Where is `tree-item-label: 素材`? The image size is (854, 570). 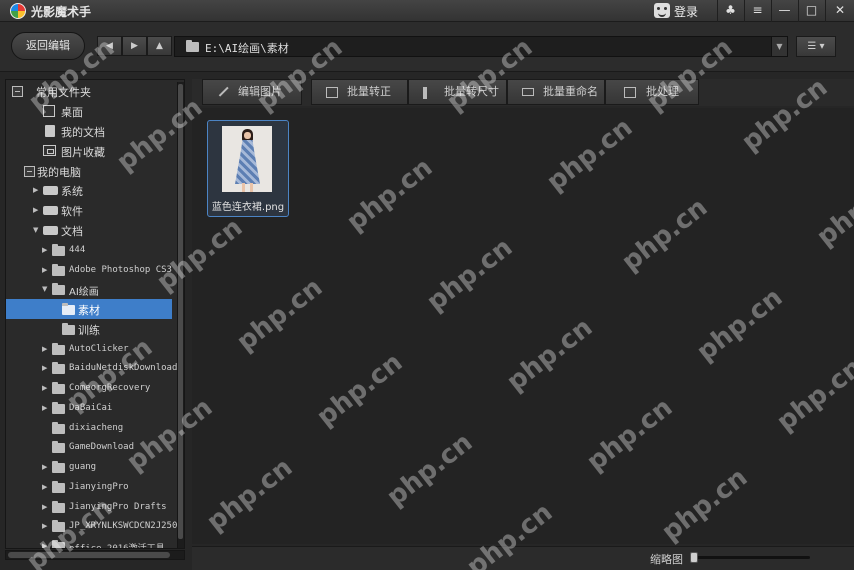
tree-item-label: 素材 is located at coordinates (89, 310).